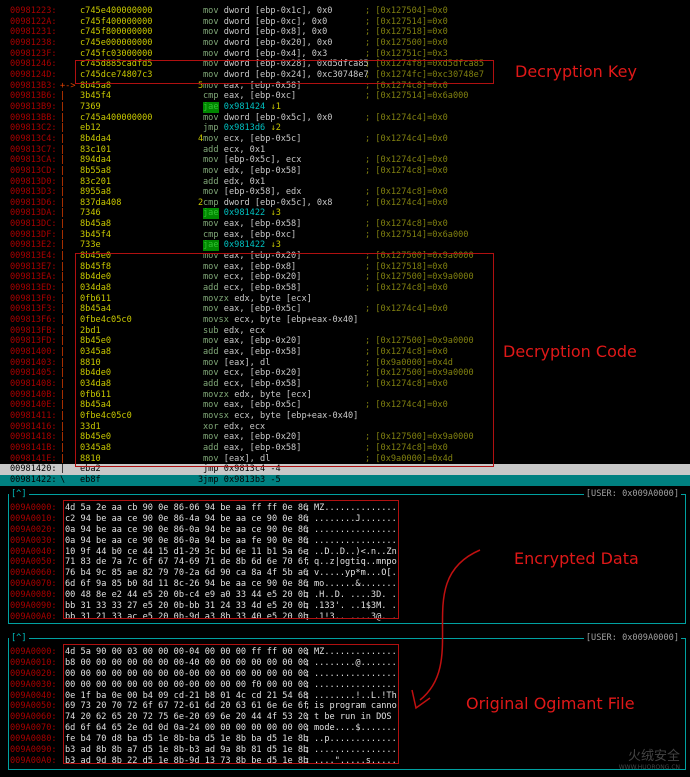  What do you see at coordinates (244, 128) in the screenshot?
I see `operands: 0x9813d6` at bounding box center [244, 128].